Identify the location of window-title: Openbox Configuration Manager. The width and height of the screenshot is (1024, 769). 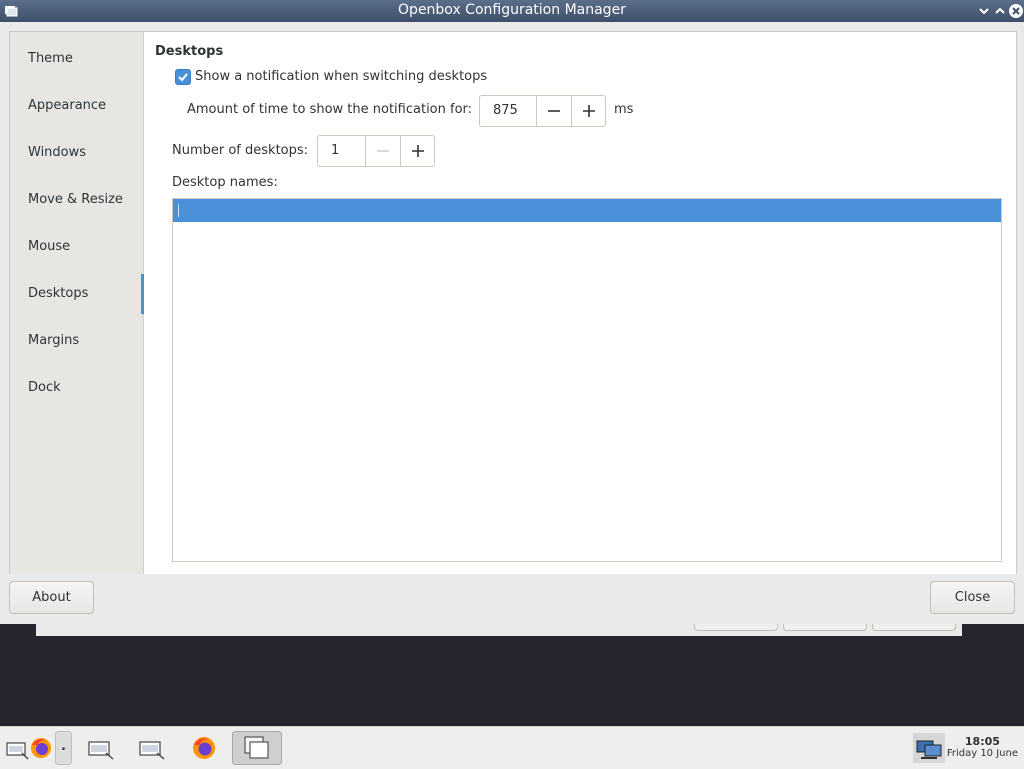
(512, 10).